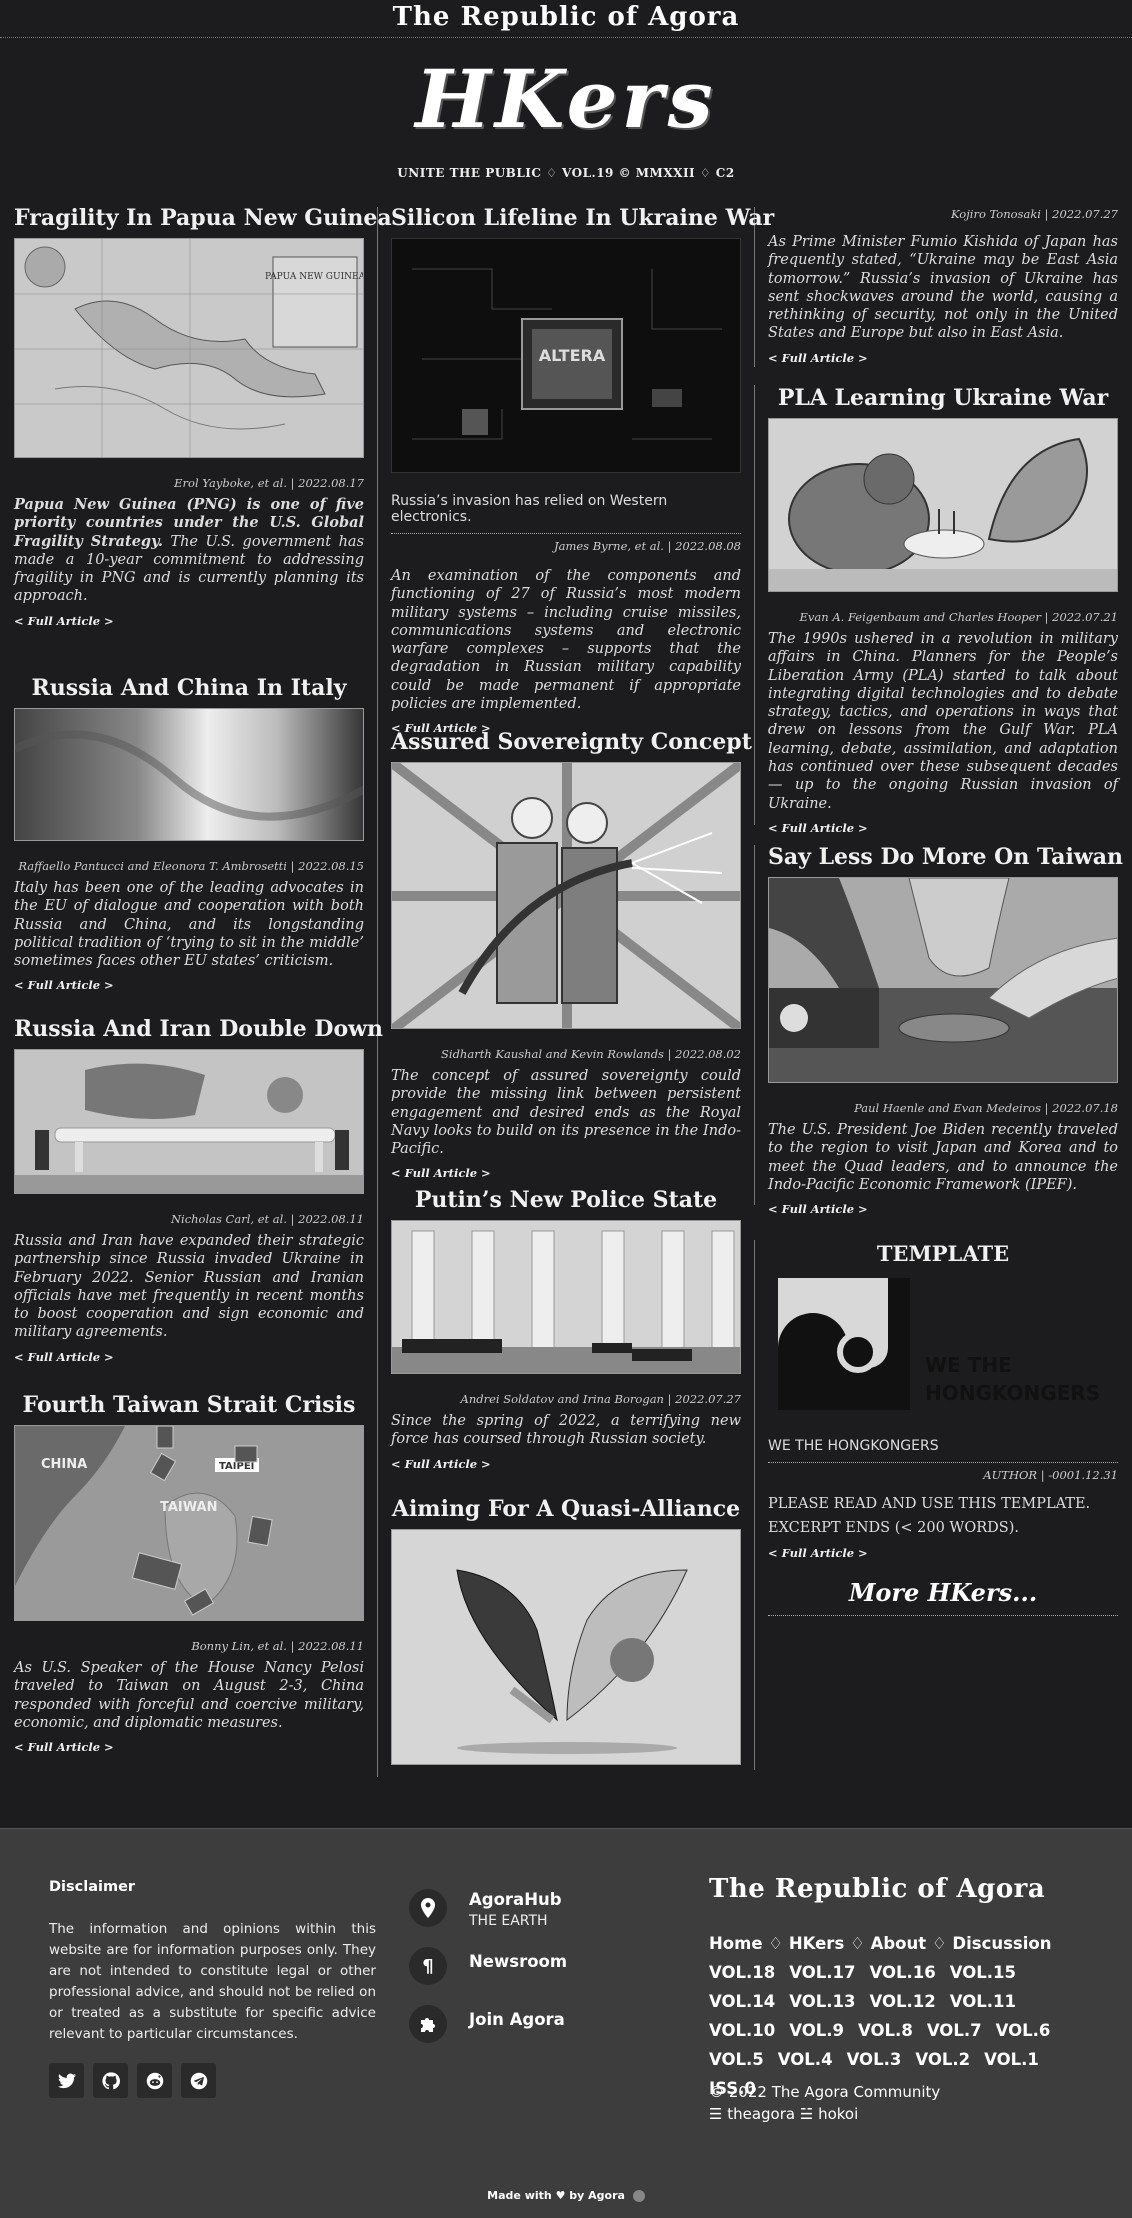 This screenshot has width=1132, height=2218. What do you see at coordinates (647, 546) in the screenshot?
I see `article-meta: James Byrne, et al. | 2022.08.08` at bounding box center [647, 546].